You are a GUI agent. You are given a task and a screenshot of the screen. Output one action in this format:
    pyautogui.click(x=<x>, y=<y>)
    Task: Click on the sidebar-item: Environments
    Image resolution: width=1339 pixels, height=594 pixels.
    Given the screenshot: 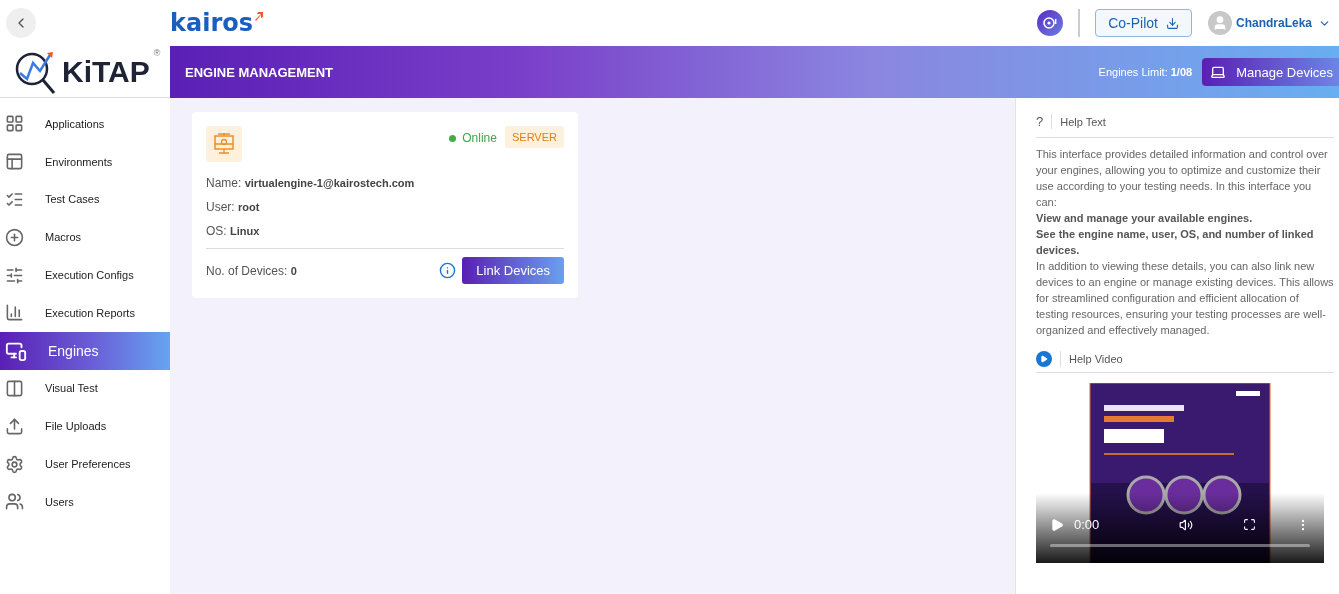 What is the action you would take?
    pyautogui.click(x=85, y=161)
    